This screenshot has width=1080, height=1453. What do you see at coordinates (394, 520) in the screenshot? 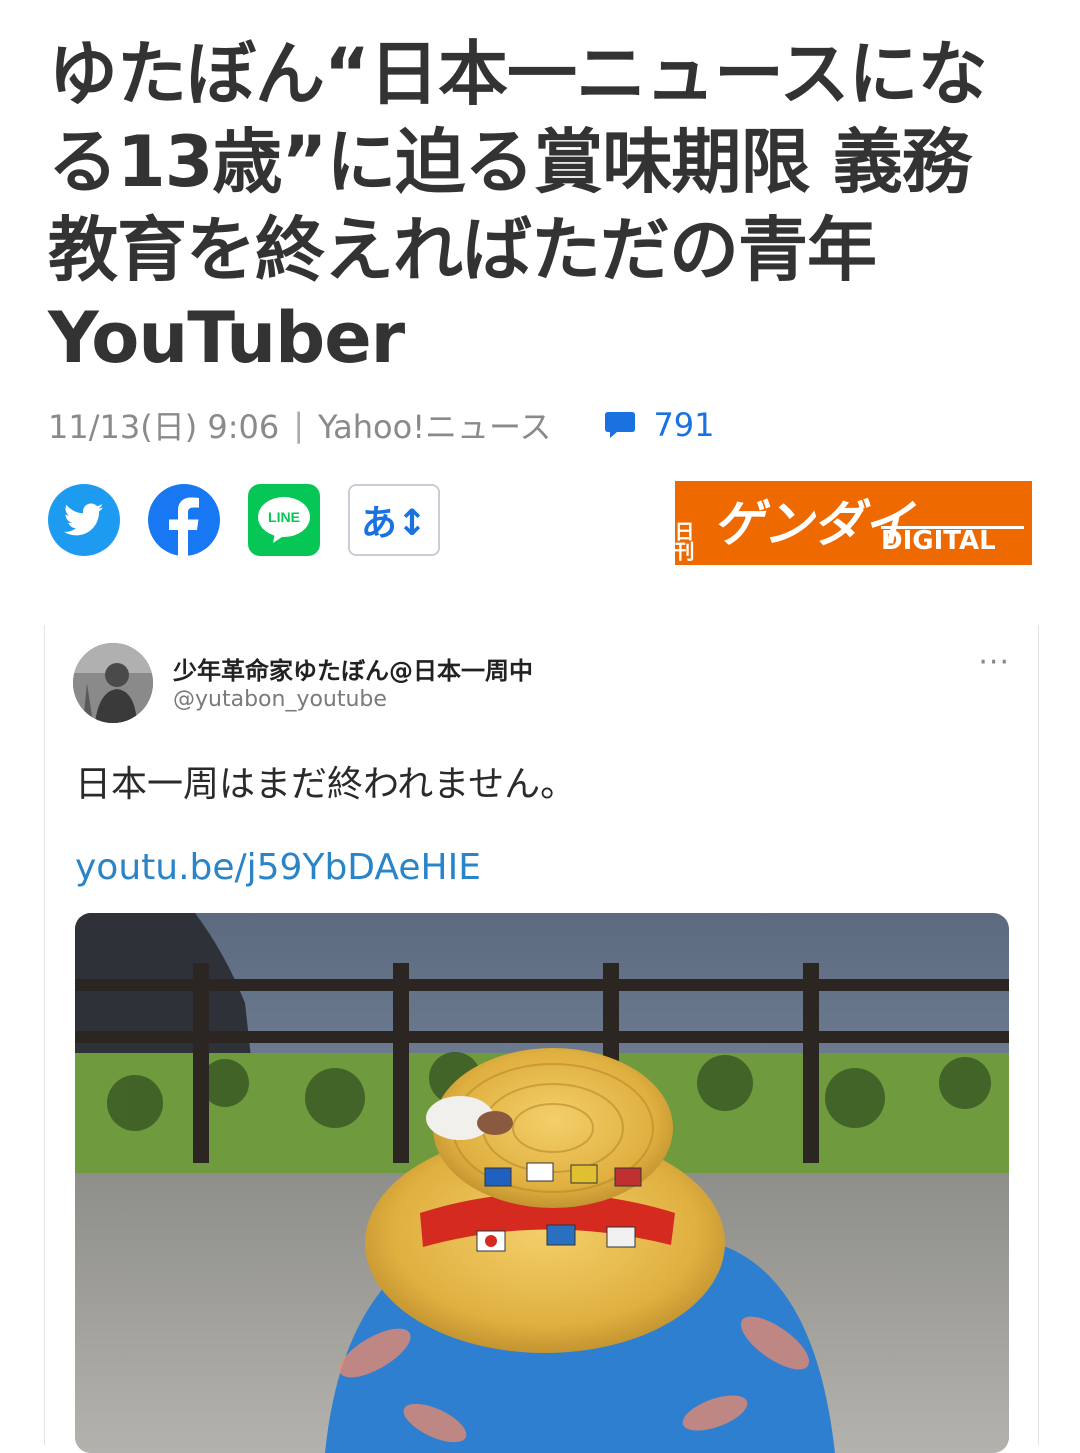
I see `font-size-button: あ↕` at bounding box center [394, 520].